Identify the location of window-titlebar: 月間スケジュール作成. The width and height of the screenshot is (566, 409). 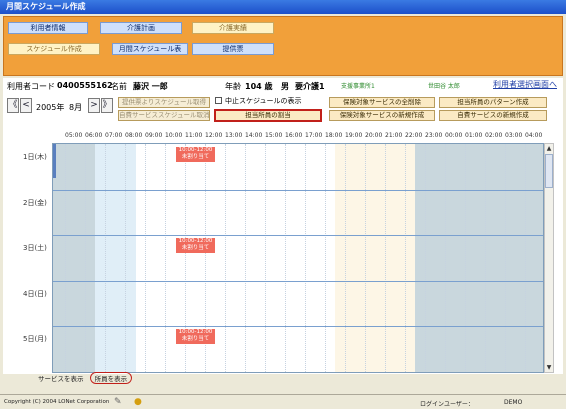
(283, 7).